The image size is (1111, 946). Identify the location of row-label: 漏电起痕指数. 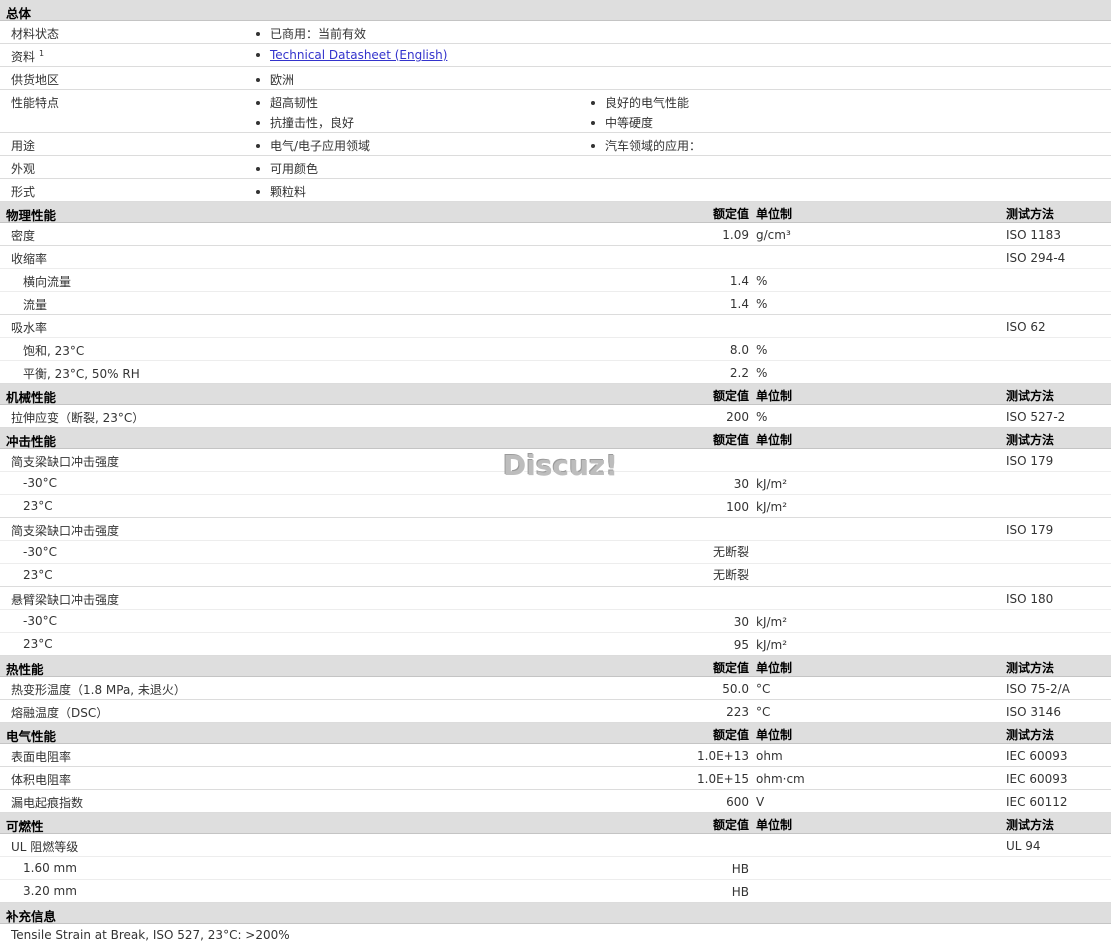
(47, 803).